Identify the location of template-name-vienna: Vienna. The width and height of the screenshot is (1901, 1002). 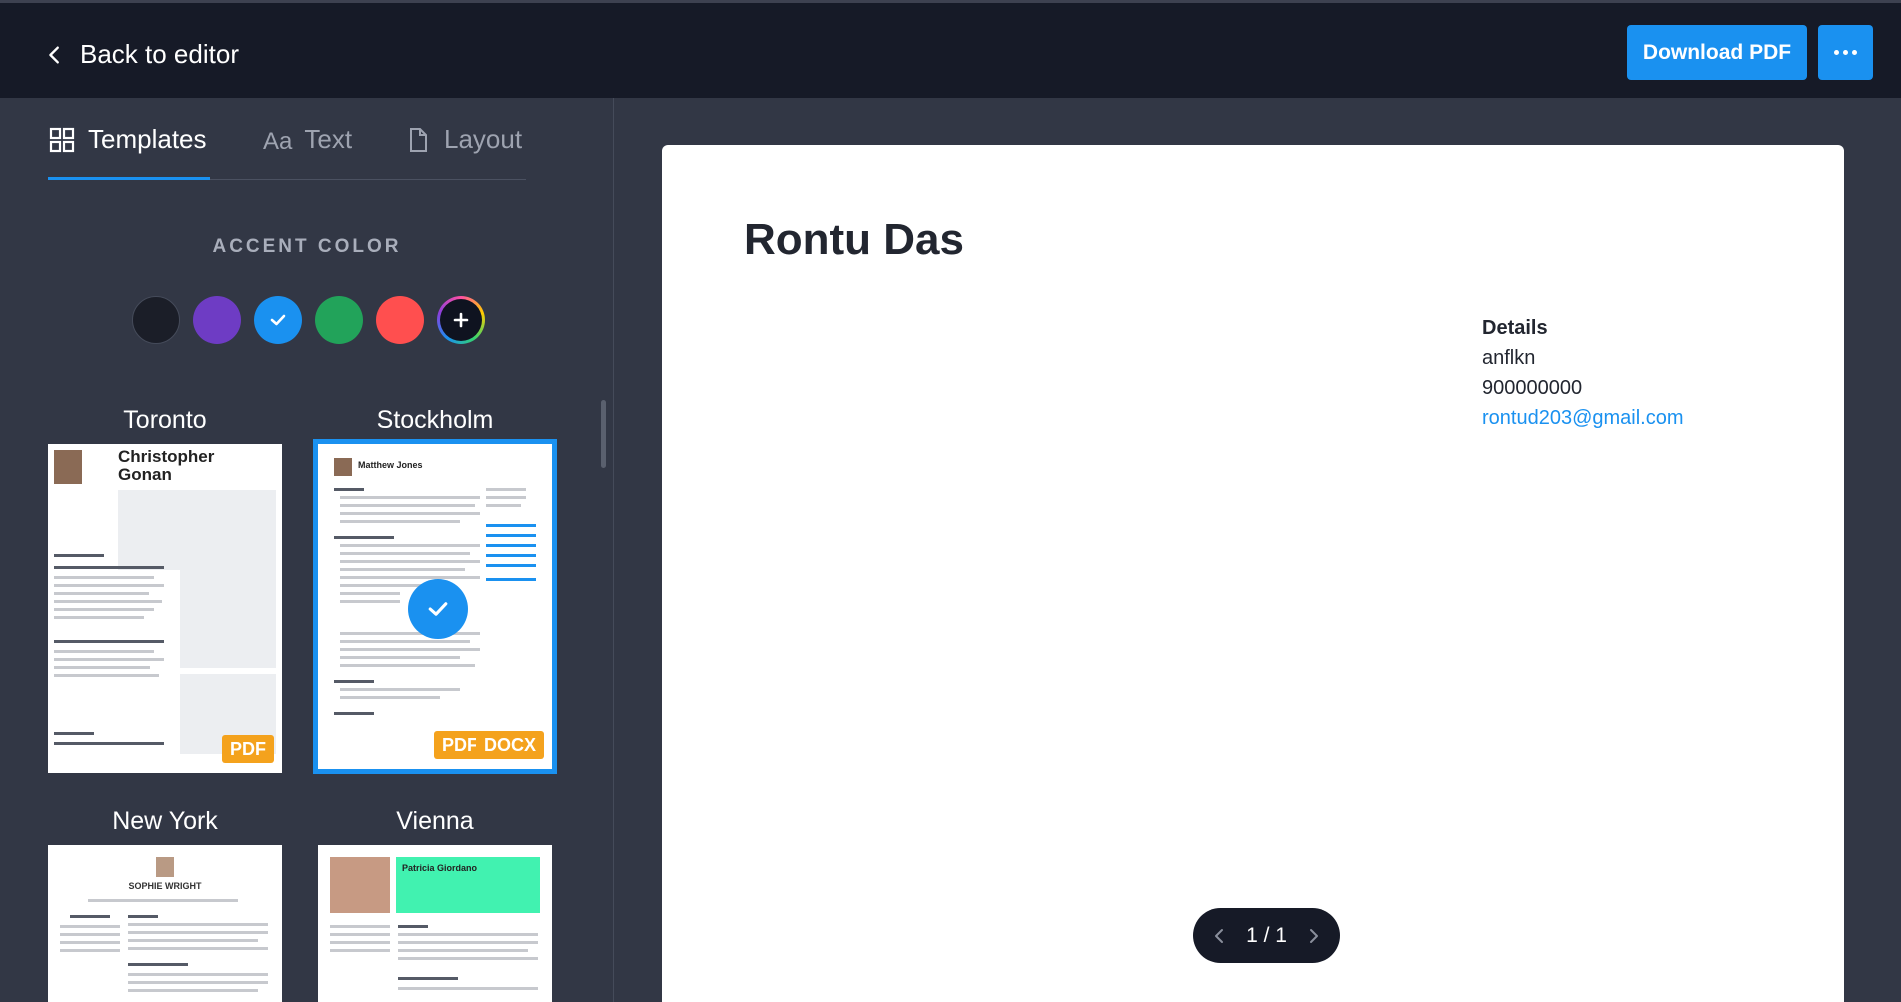
(435, 821).